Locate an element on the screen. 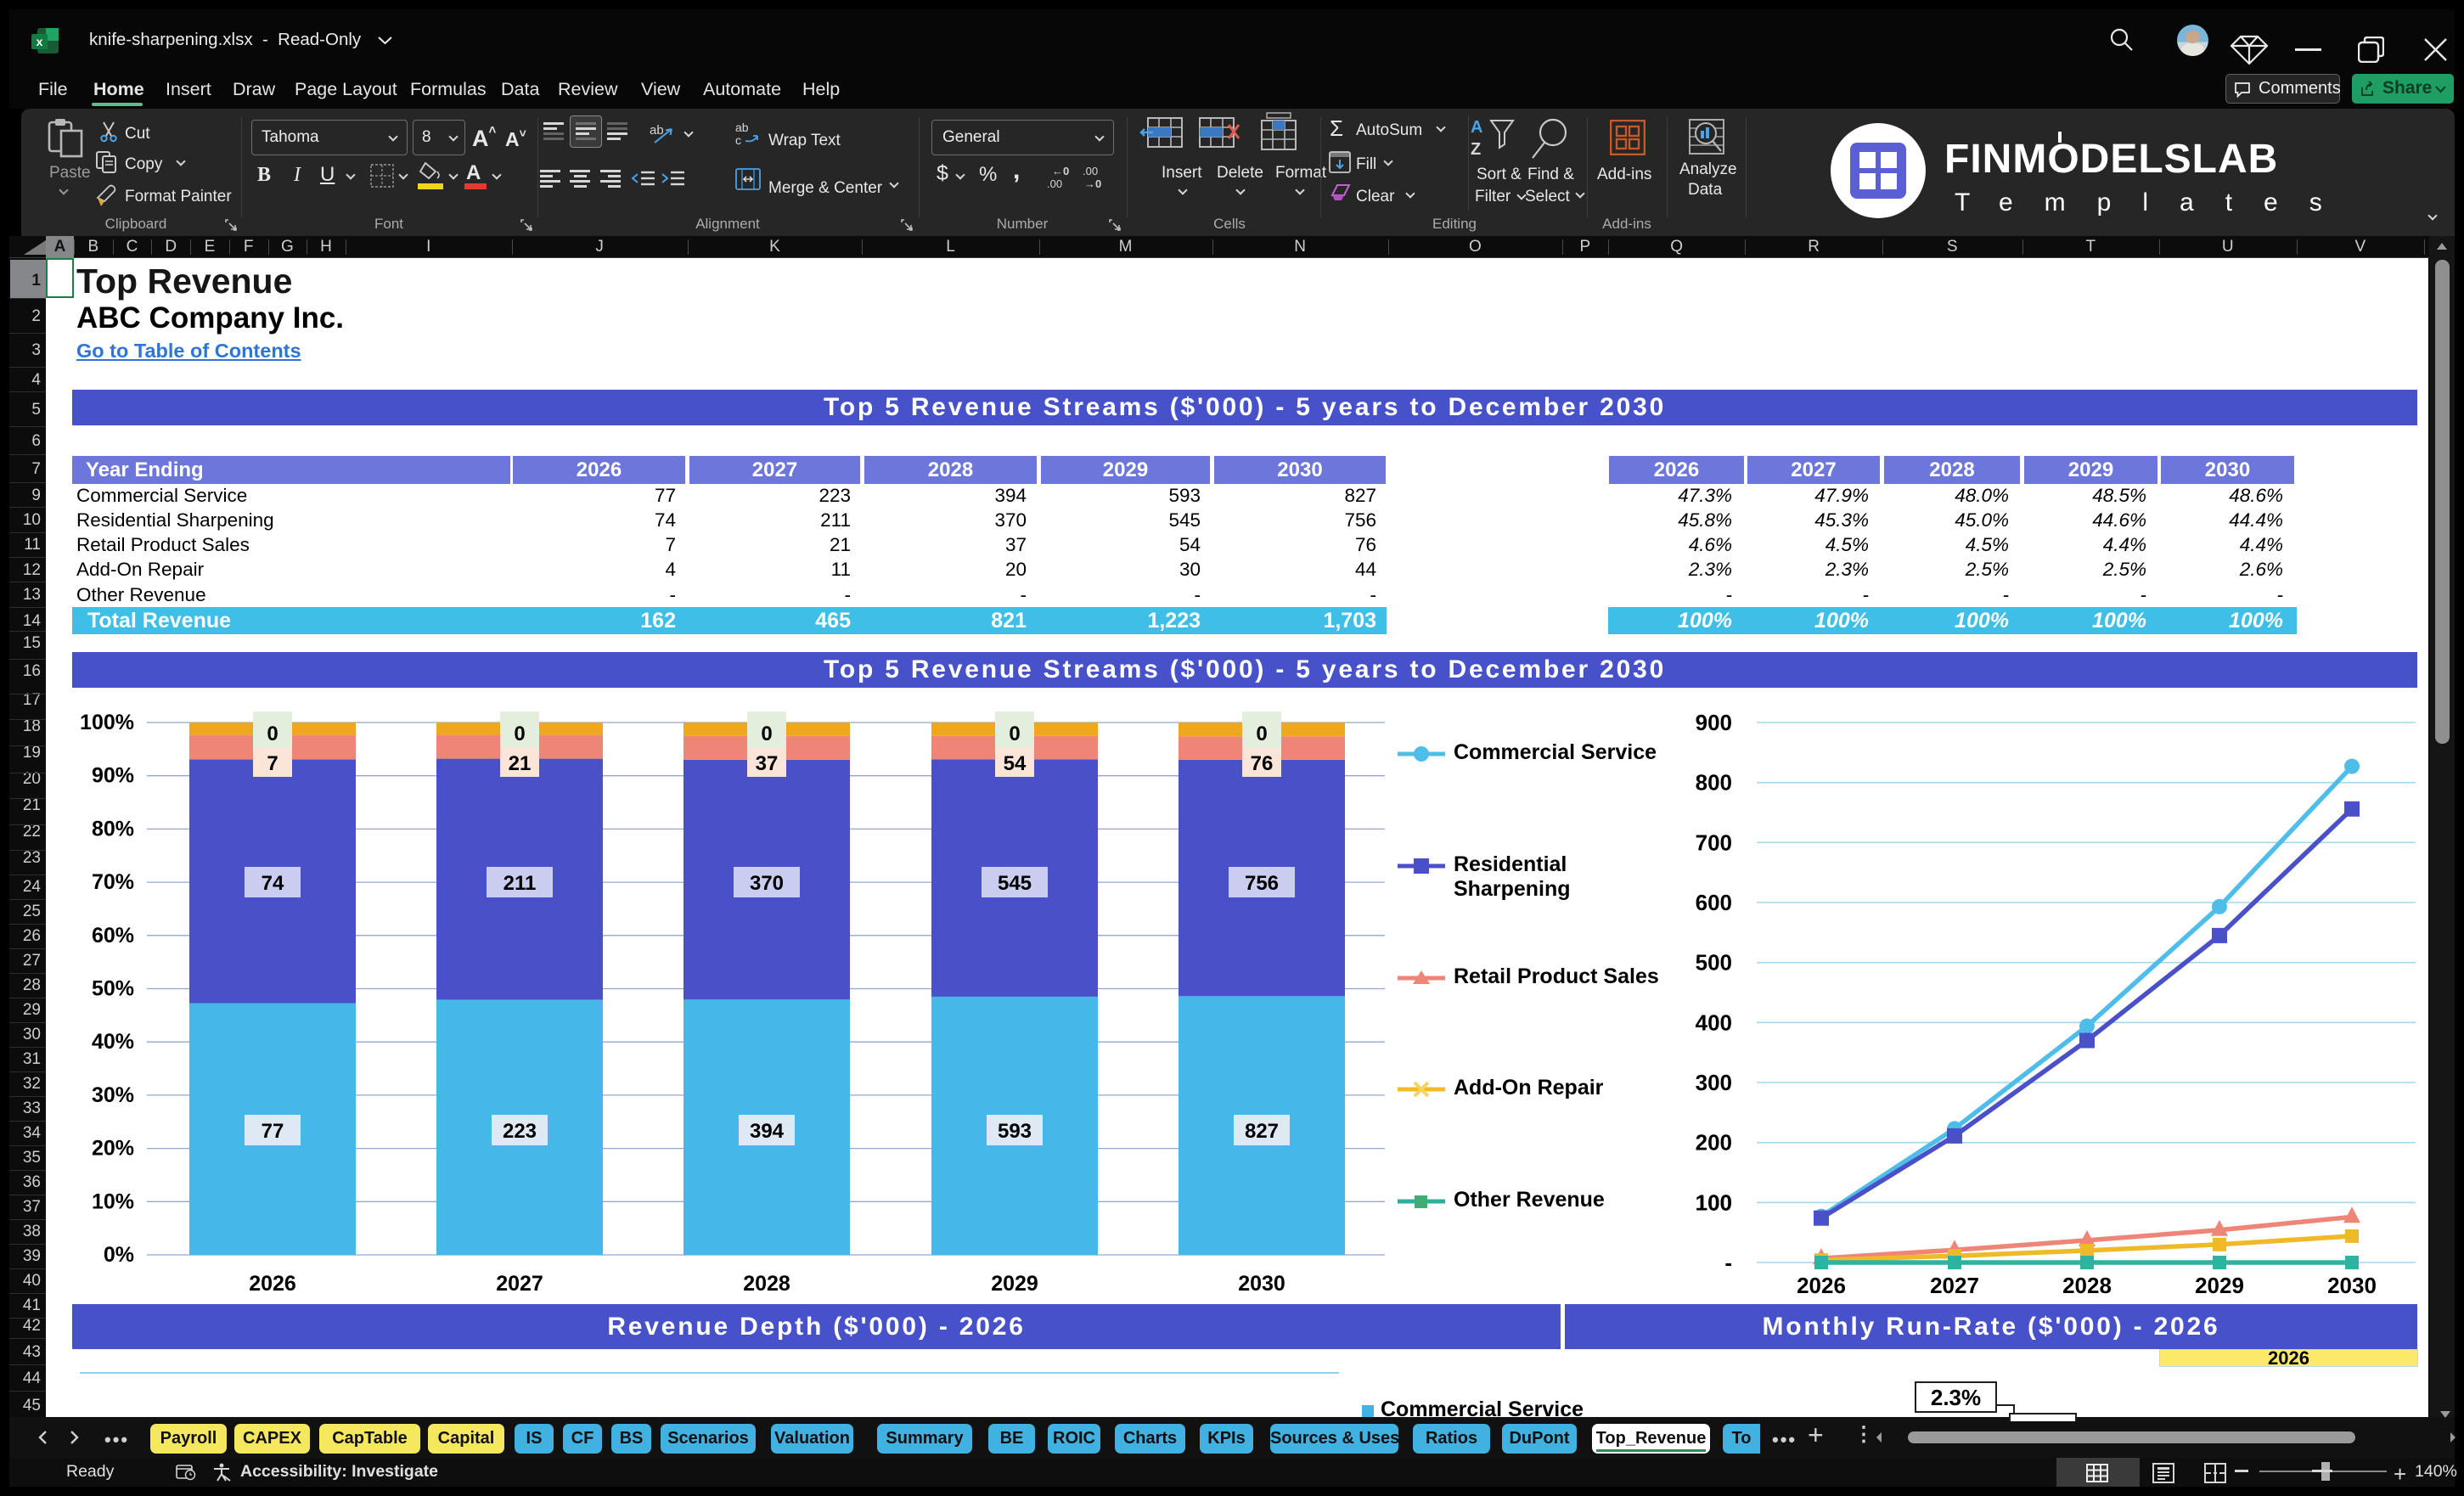  svg-text: 77 is located at coordinates (273, 1131).